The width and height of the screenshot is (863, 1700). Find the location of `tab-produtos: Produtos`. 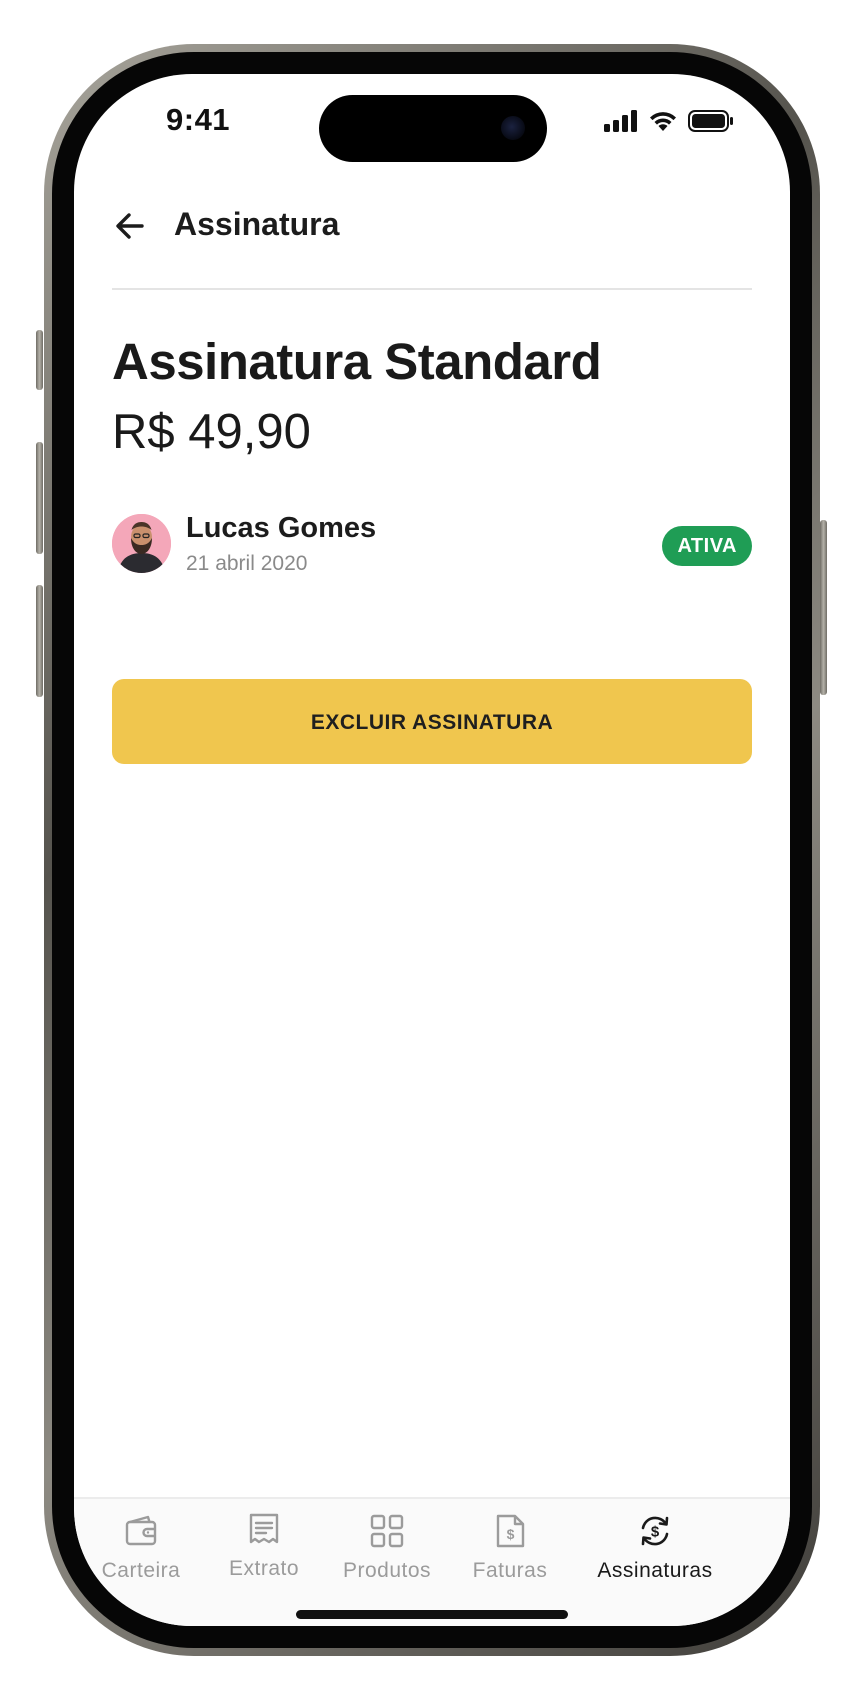

tab-produtos: Produtos is located at coordinates (387, 1556).